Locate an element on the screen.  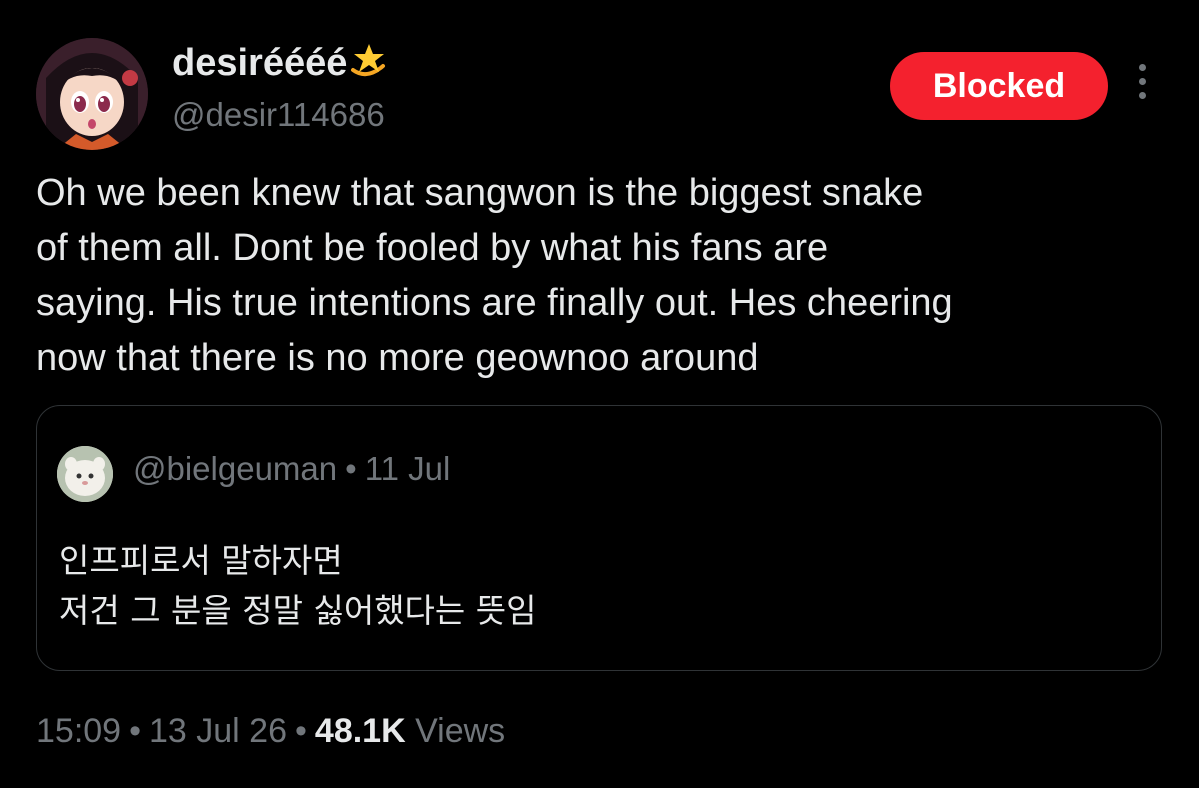
blocked-button: Blocked is located at coordinates (999, 86).